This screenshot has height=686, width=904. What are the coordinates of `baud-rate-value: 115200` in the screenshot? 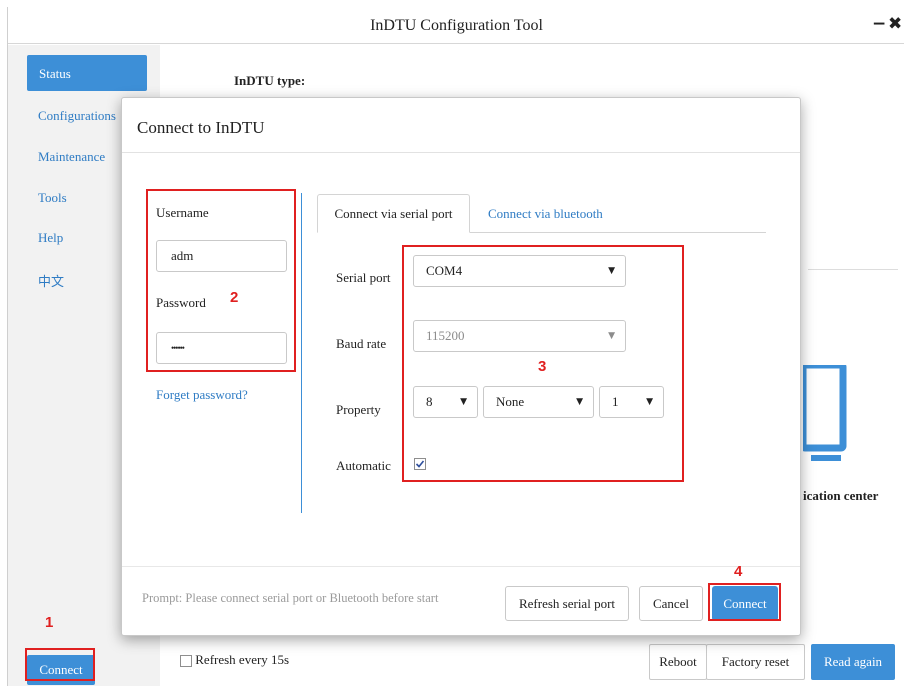 It's located at (445, 335).